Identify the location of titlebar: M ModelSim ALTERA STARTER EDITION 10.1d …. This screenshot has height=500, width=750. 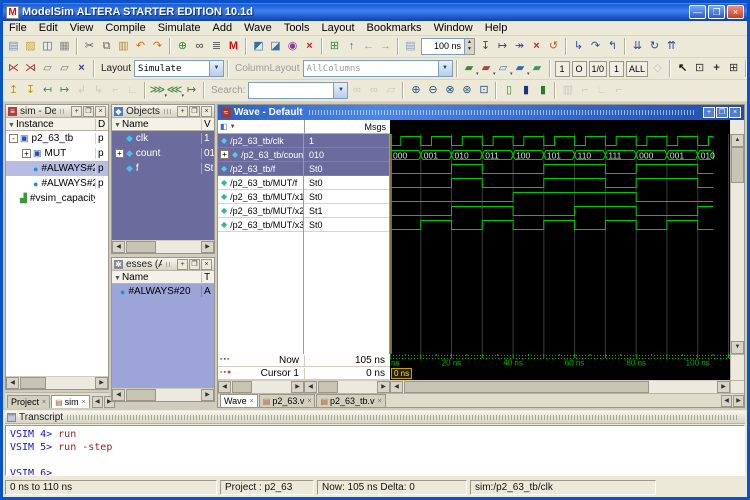
(375, 12).